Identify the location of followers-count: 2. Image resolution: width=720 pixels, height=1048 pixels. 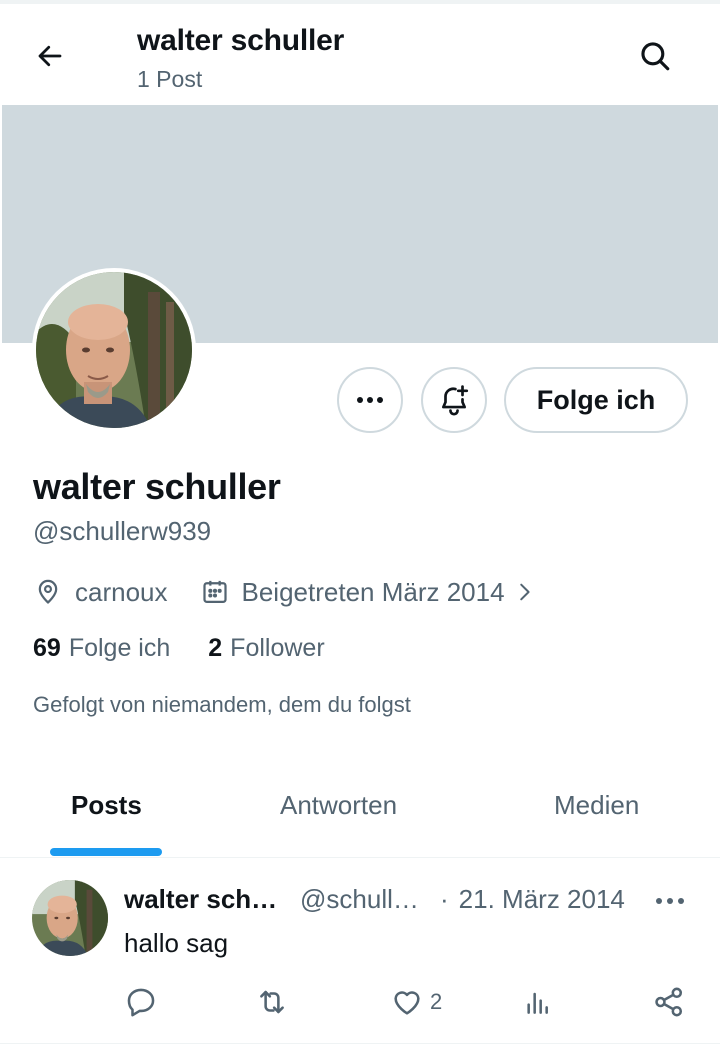
(215, 648).